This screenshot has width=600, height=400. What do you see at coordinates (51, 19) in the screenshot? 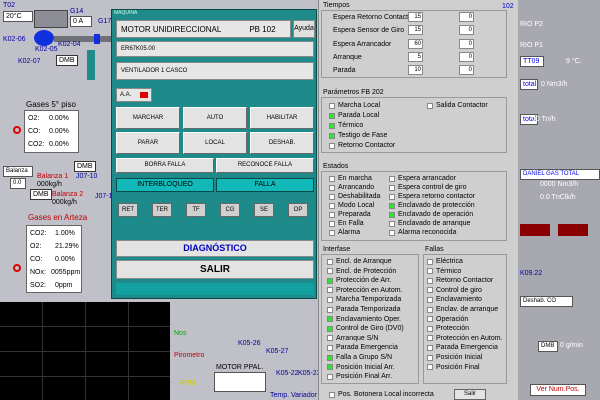
I see `panel-graphic` at bounding box center [51, 19].